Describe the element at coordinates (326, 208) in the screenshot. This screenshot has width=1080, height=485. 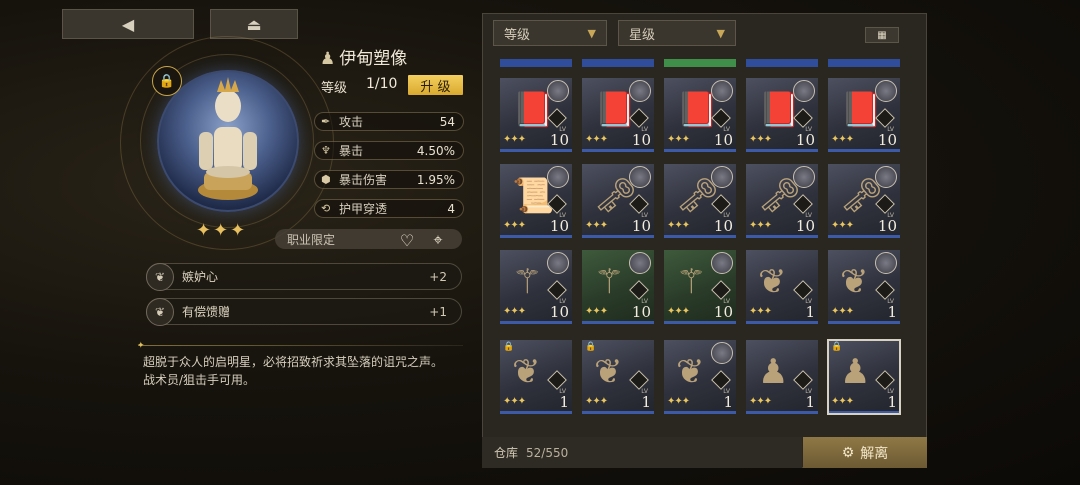
I see `armor-pierce-icon: ⟲` at that location.